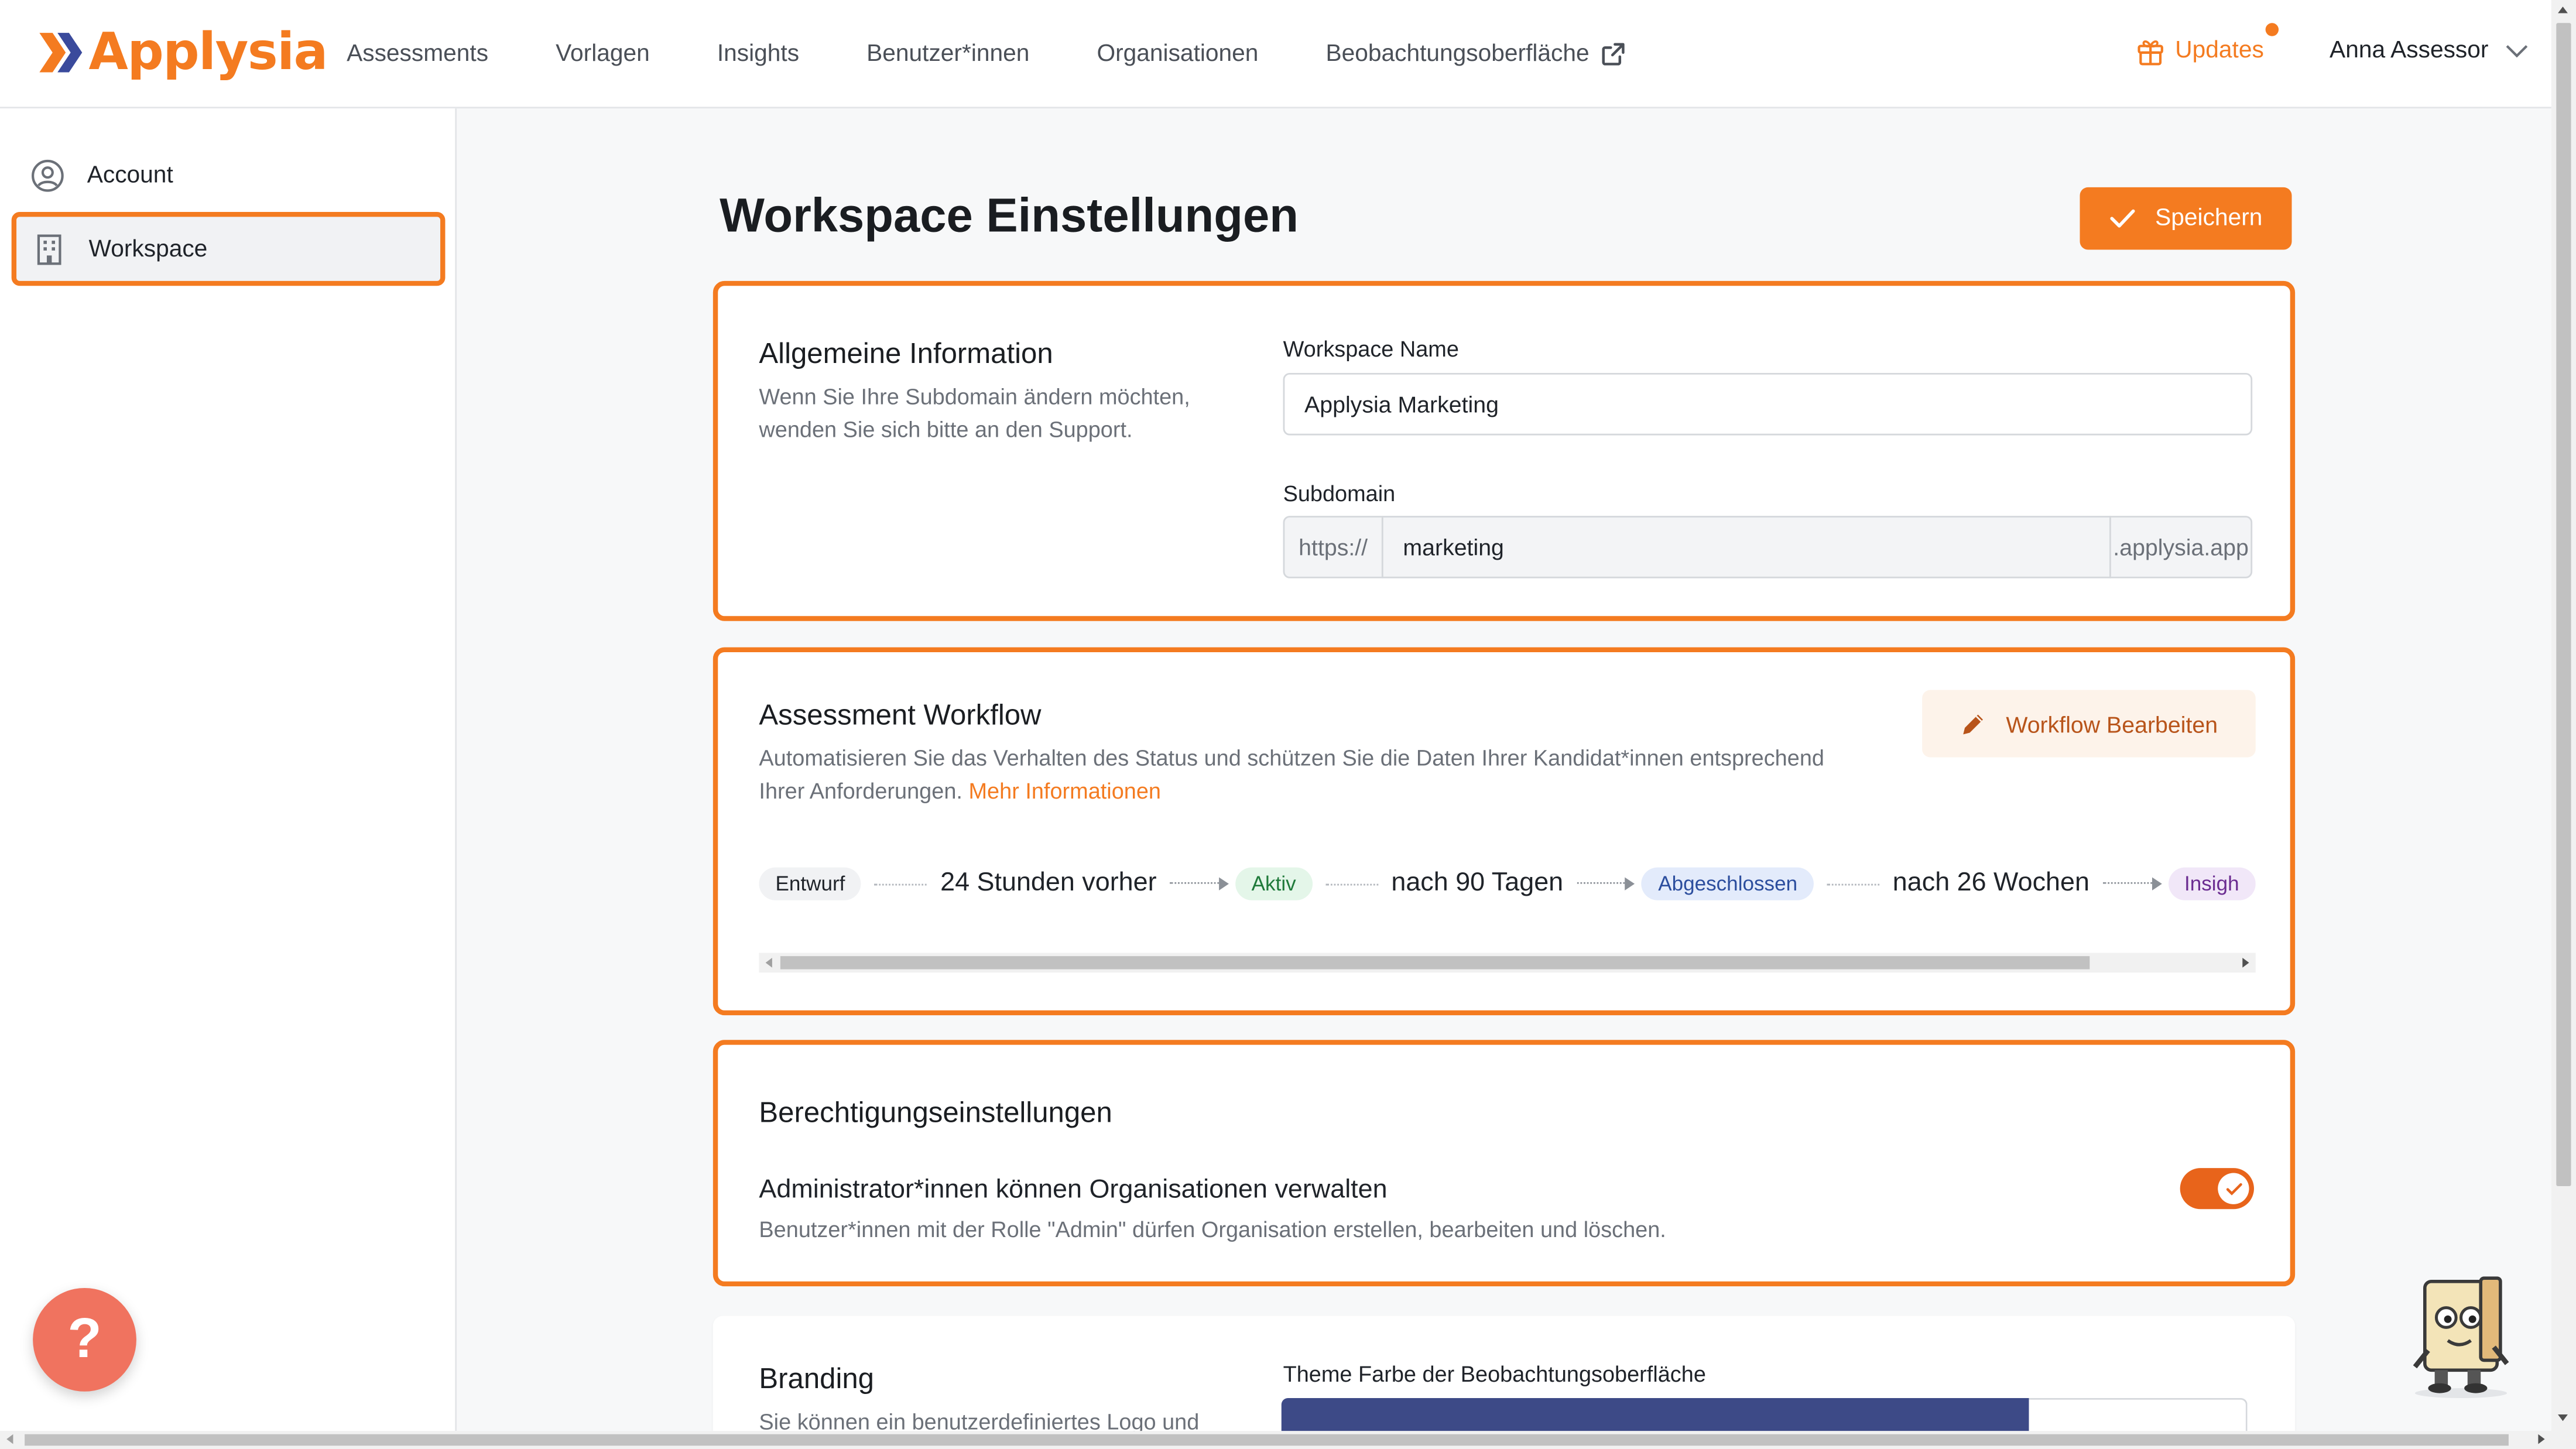 The height and width of the screenshot is (1449, 2576). I want to click on subdomain-prefix: https://, so click(1333, 547).